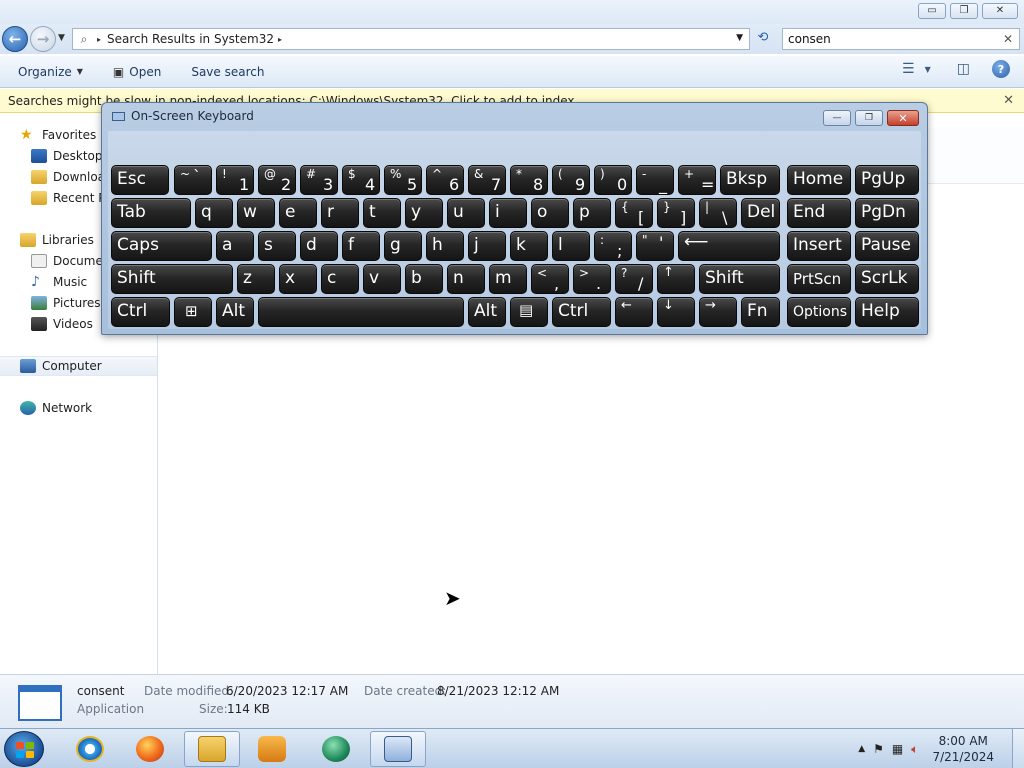 This screenshot has width=1024, height=768. What do you see at coordinates (235, 246) in the screenshot?
I see `key-a: a` at bounding box center [235, 246].